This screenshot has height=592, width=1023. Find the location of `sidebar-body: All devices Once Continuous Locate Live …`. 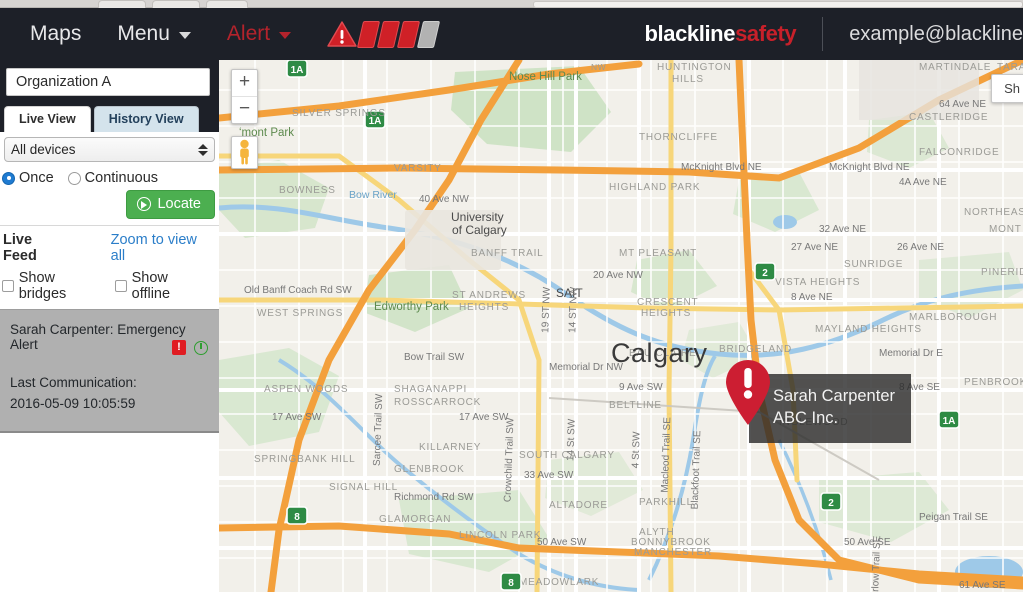

sidebar-body: All devices Once Continuous Locate Live … is located at coordinates (109, 282).